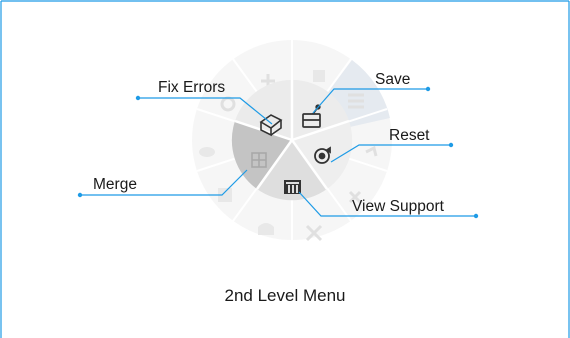 Image resolution: width=570 pixels, height=338 pixels. I want to click on eye-icon, so click(207, 152).